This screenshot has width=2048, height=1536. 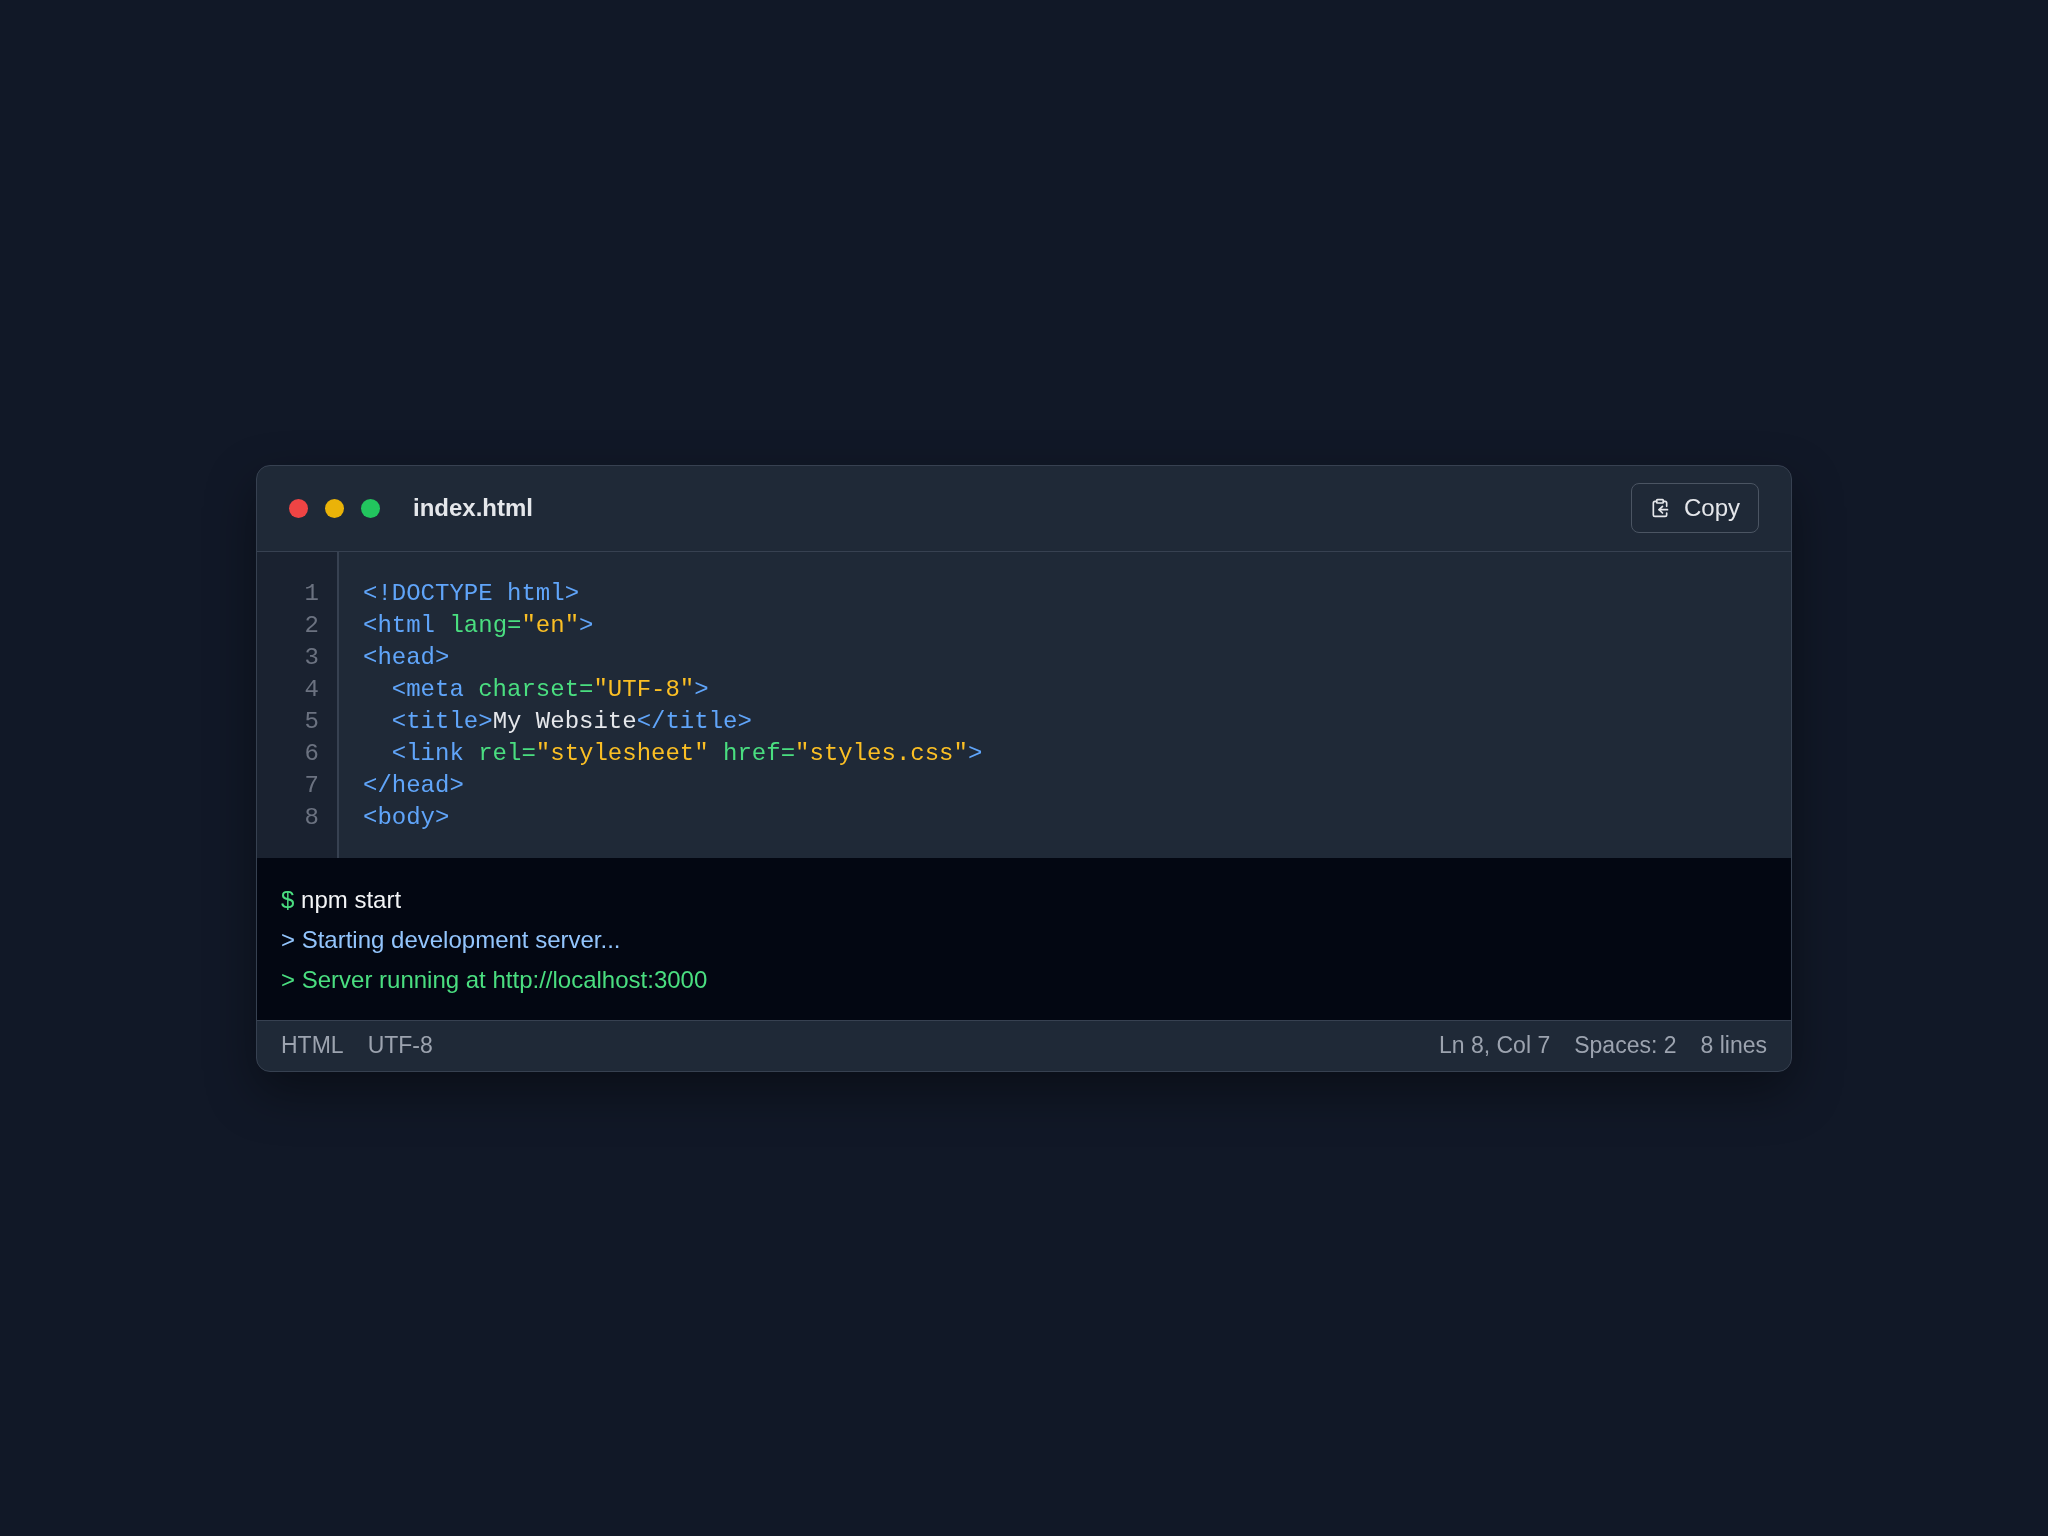 I want to click on file-name: index.html, so click(x=473, y=508).